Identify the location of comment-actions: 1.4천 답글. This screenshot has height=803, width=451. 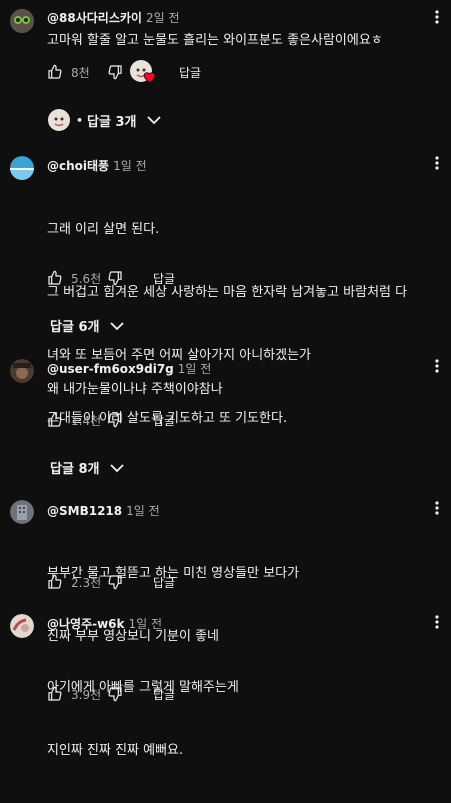
(111, 420).